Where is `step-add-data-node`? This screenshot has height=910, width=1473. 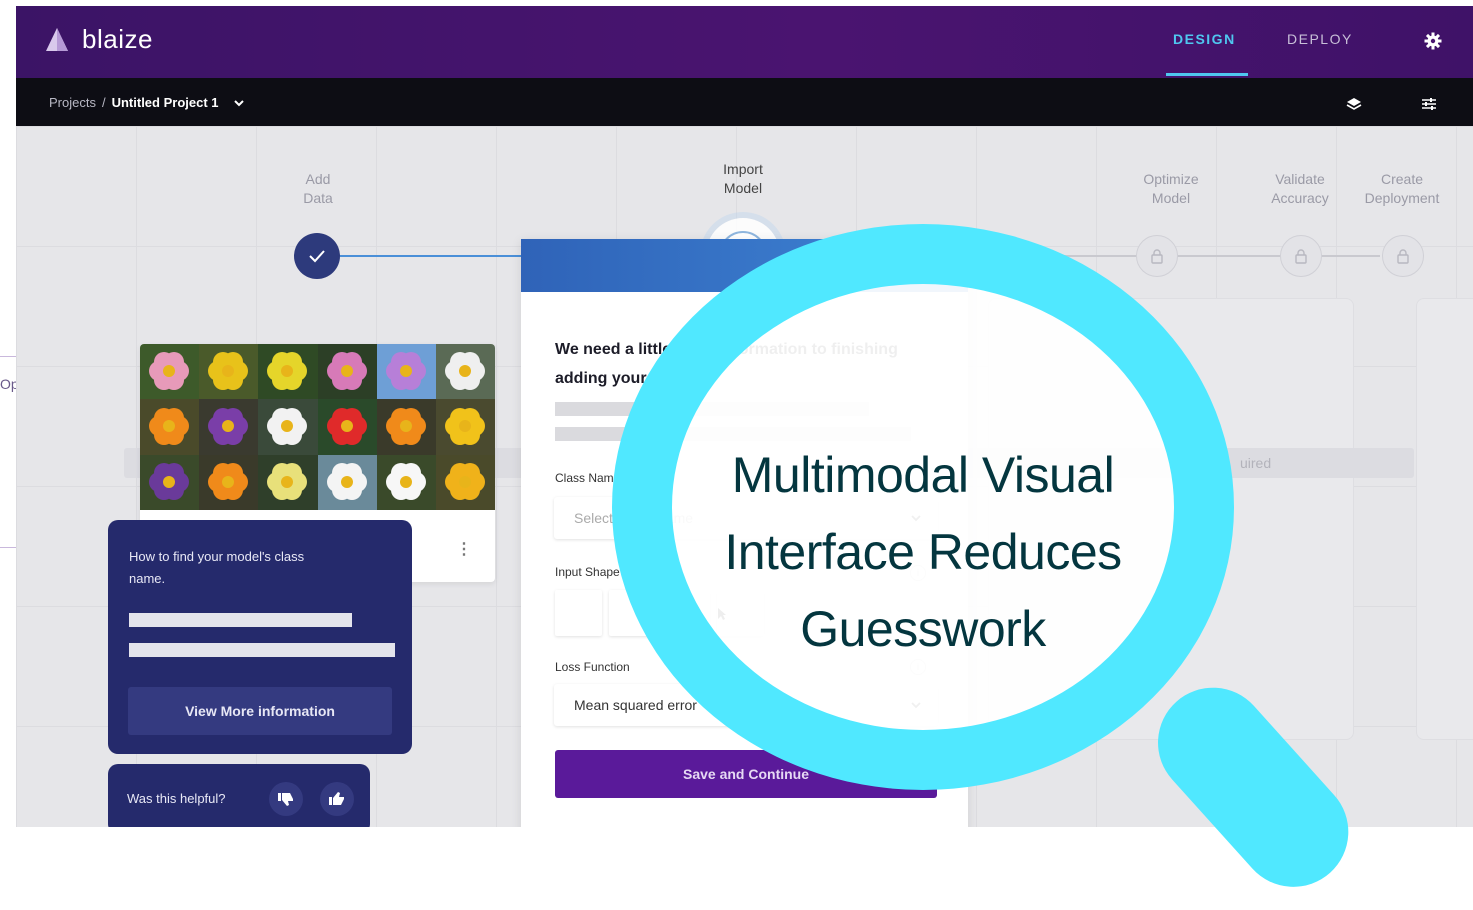
step-add-data-node is located at coordinates (317, 256).